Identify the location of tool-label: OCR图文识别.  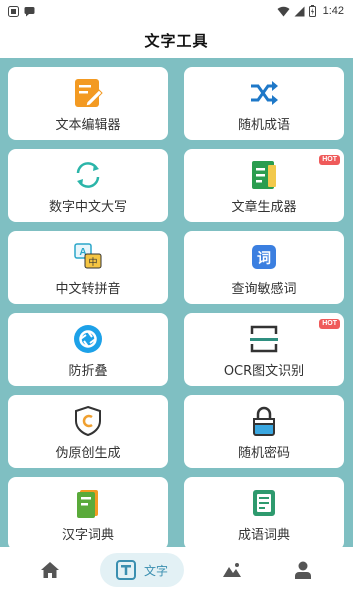
(264, 371).